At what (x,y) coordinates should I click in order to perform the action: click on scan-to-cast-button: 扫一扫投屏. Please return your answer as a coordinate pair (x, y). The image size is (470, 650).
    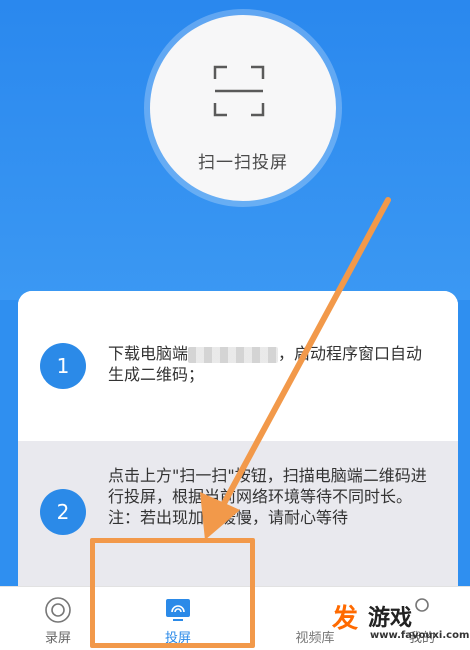
    Looking at the image, I should click on (243, 108).